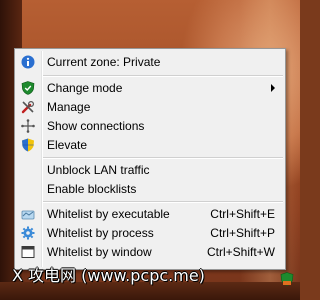 The height and width of the screenshot is (300, 320). What do you see at coordinates (98, 170) in the screenshot?
I see `menu-item-label: Unblock LAN traffic` at bounding box center [98, 170].